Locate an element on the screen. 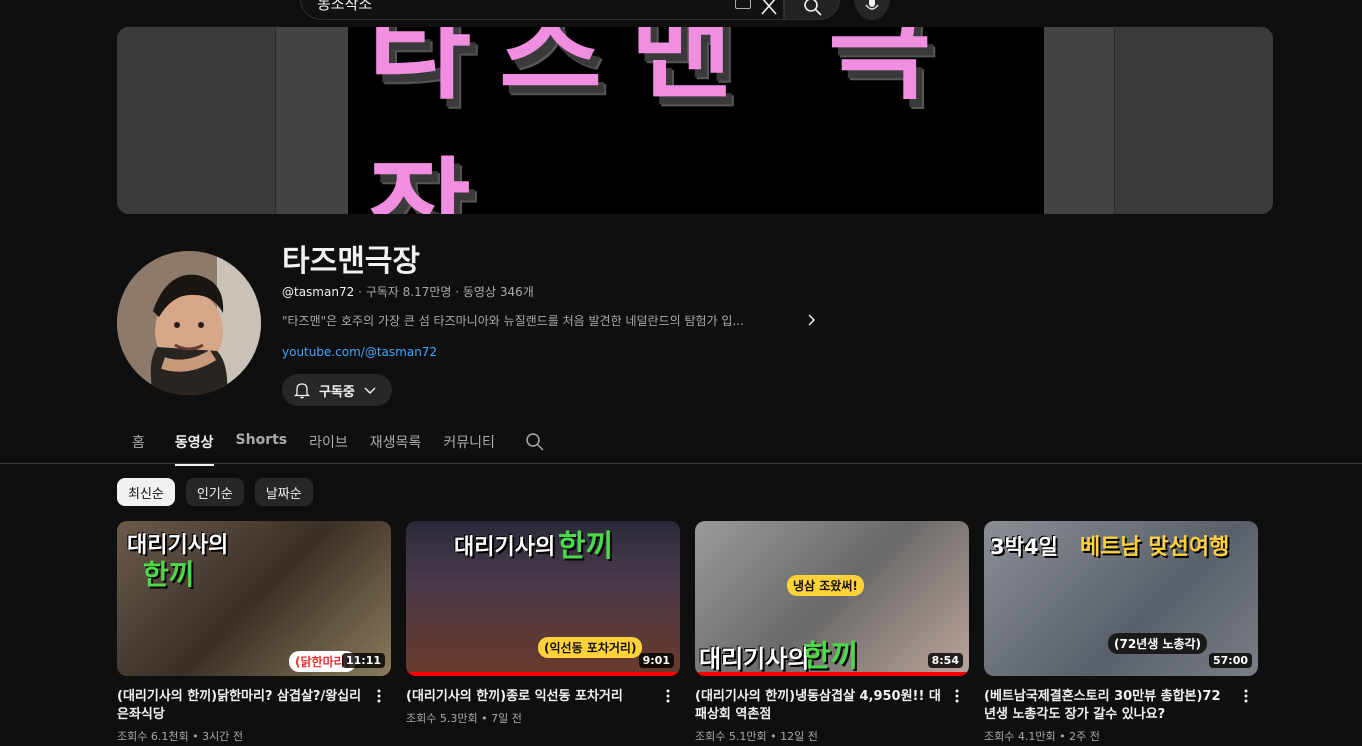  thumbnail-subcaption: (72년생 노총각) is located at coordinates (1158, 643).